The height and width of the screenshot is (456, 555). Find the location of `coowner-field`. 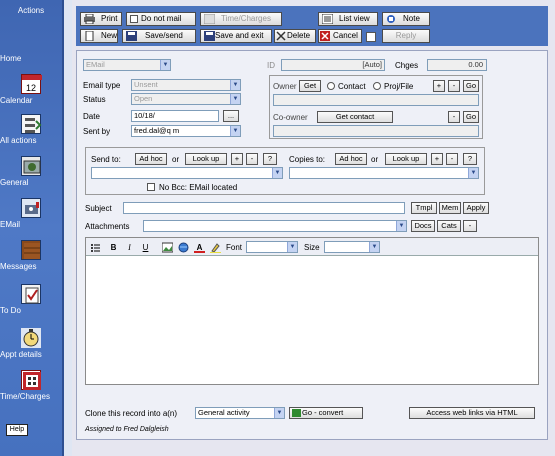

coowner-field is located at coordinates (376, 131).